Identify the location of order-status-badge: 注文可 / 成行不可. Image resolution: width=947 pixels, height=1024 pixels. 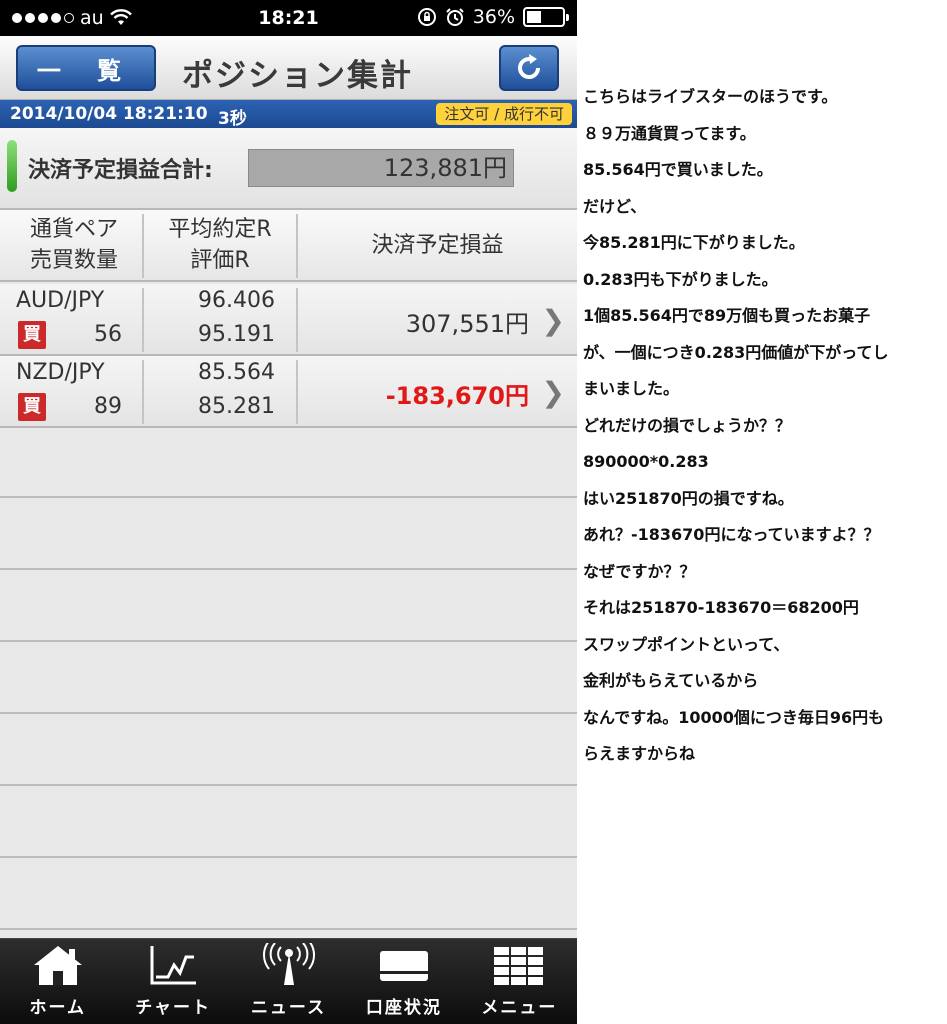
(504, 114).